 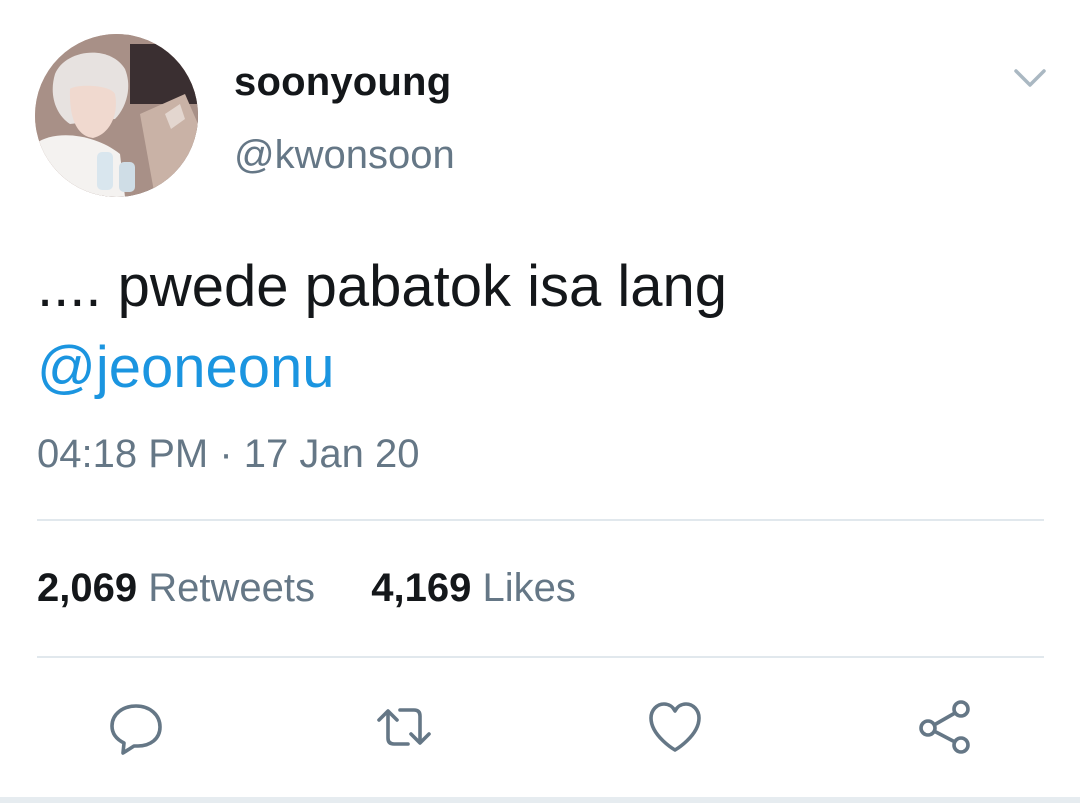 What do you see at coordinates (87, 588) in the screenshot?
I see `retweets-count: 2,069` at bounding box center [87, 588].